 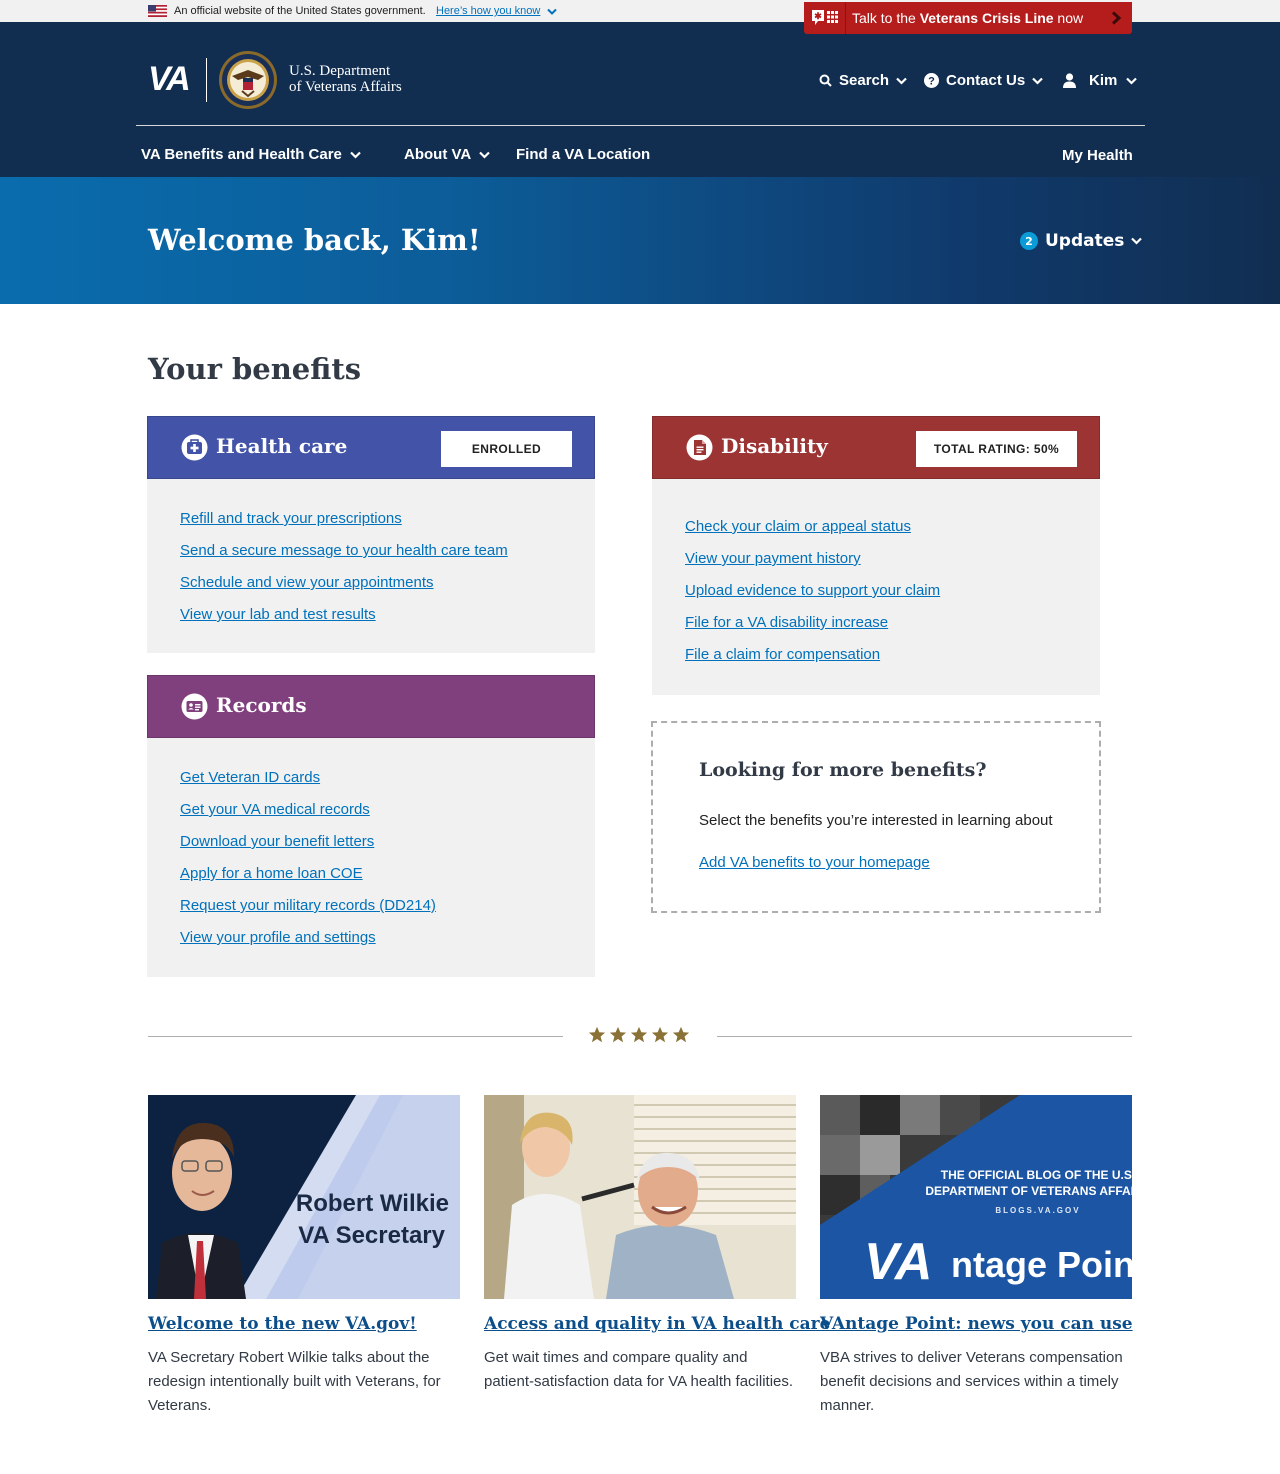 I want to click on crisis-bold: Veterans Crisis Line, so click(x=986, y=18).